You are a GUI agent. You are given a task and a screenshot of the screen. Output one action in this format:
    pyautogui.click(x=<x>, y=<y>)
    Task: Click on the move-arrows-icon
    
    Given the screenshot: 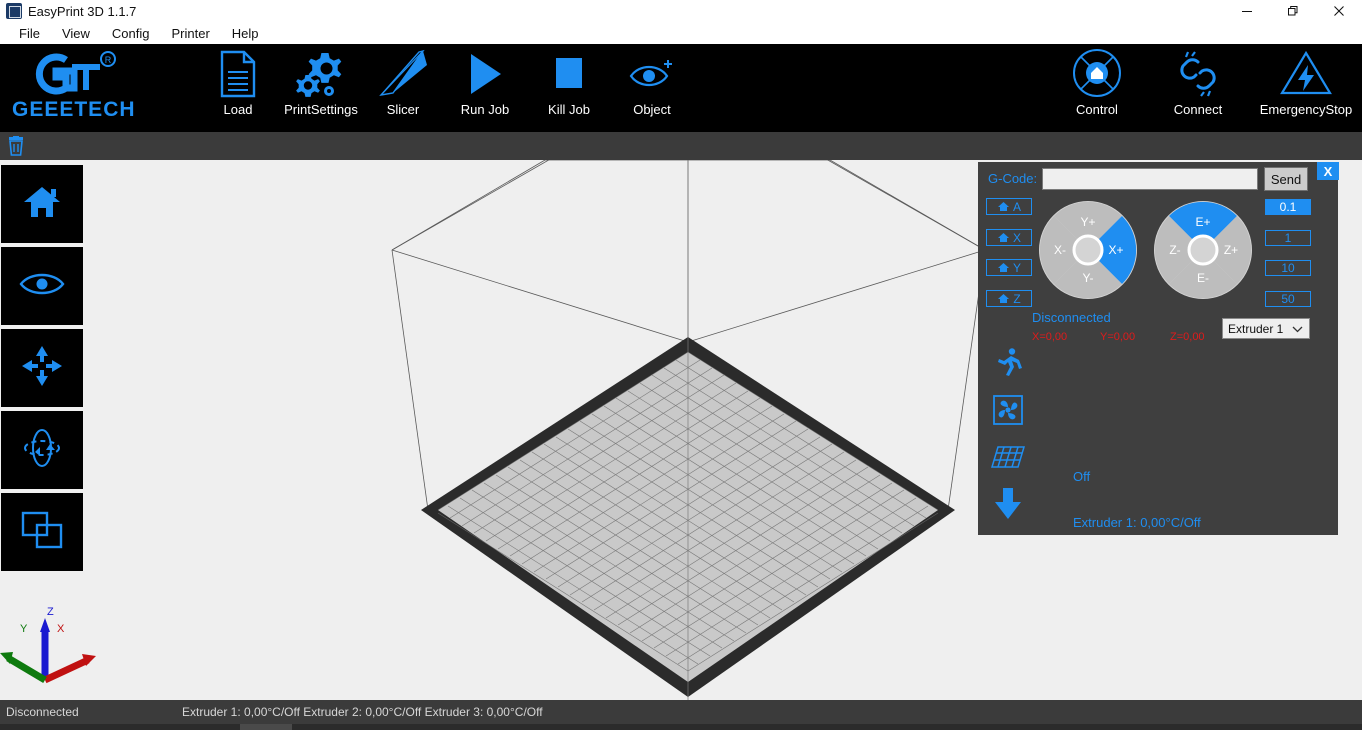 What is the action you would take?
    pyautogui.click(x=42, y=368)
    